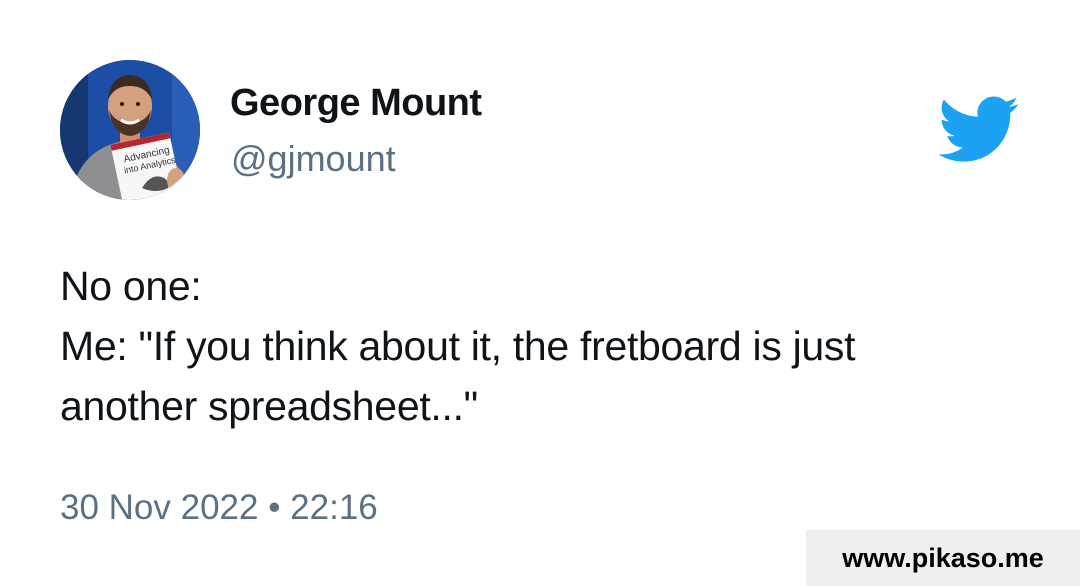 This screenshot has height=586, width=1080. What do you see at coordinates (219, 508) in the screenshot?
I see `tweet-timestamp: 30 Nov 2022 • 22:16` at bounding box center [219, 508].